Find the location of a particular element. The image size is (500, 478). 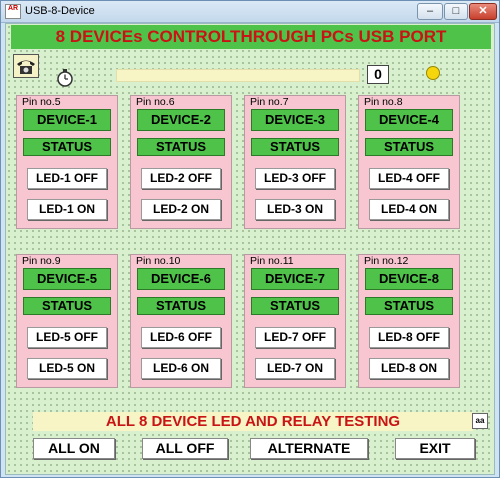

led-2-off-button: LED-2 OFF is located at coordinates (181, 178).